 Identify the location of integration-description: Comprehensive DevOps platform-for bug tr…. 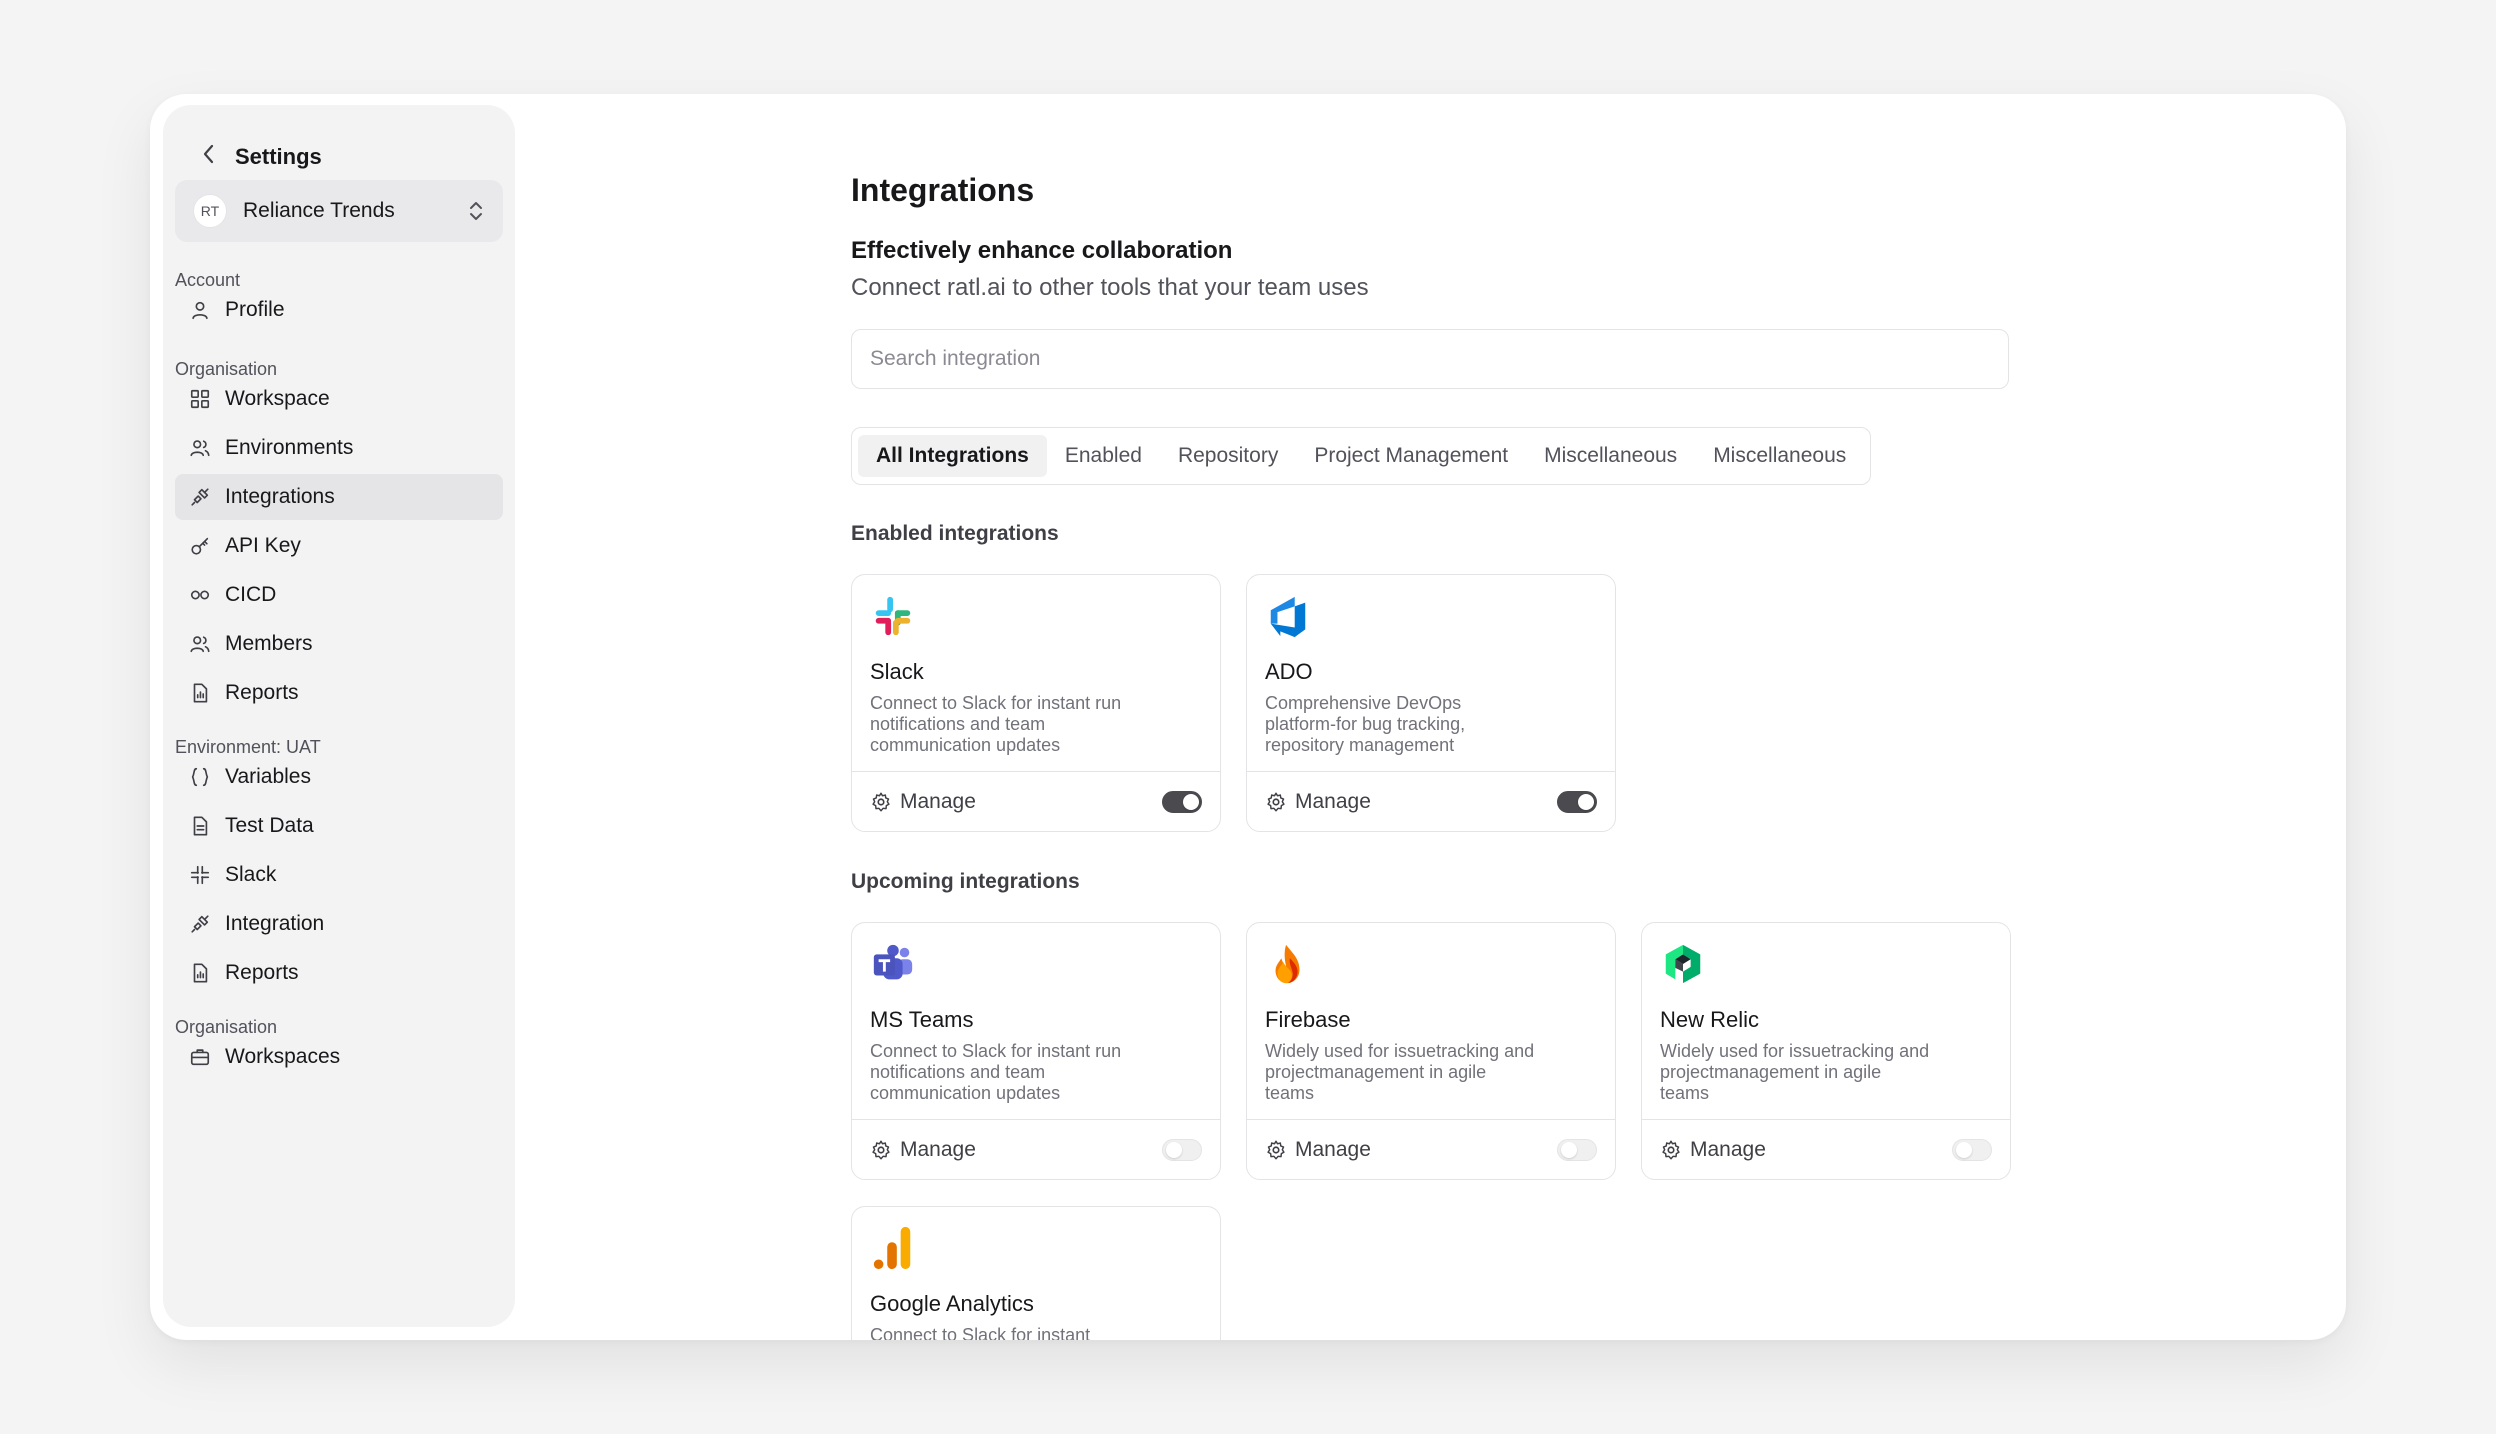
(1365, 724).